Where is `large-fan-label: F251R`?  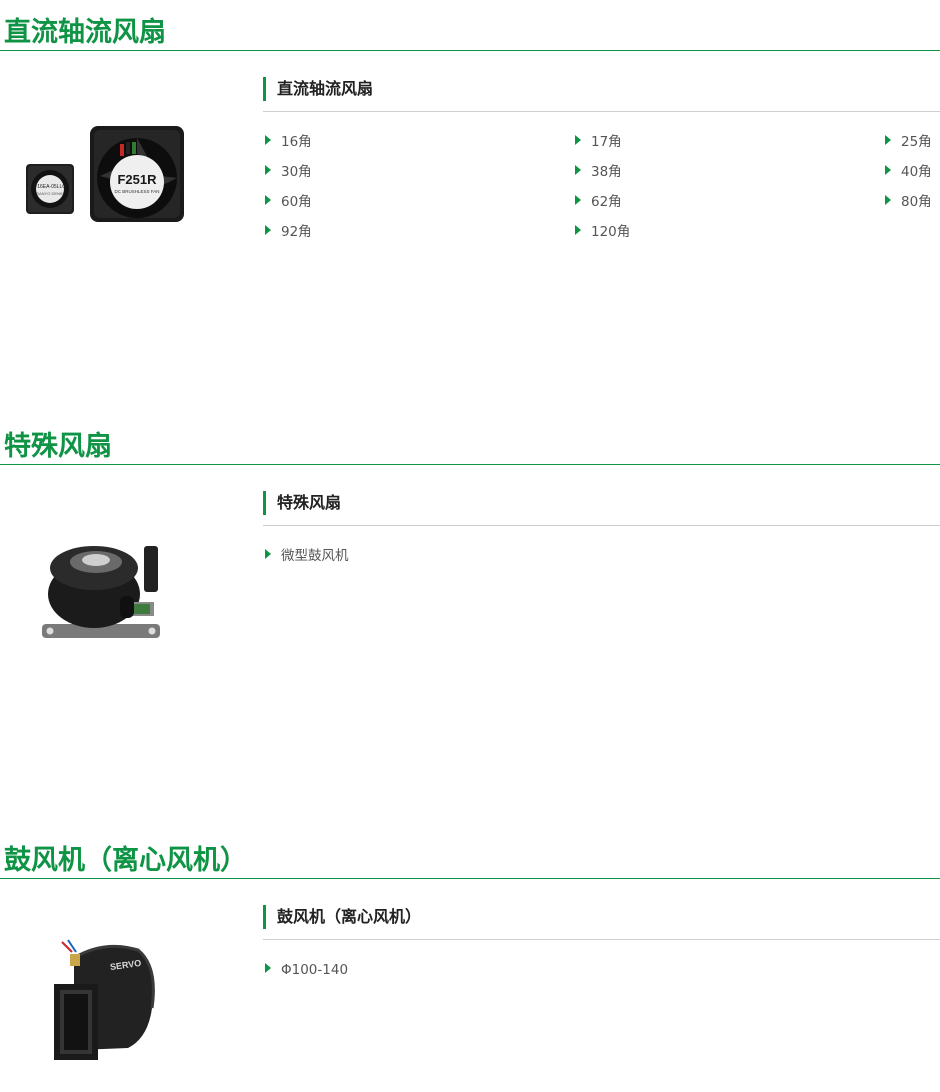
large-fan-label: F251R is located at coordinates (137, 179).